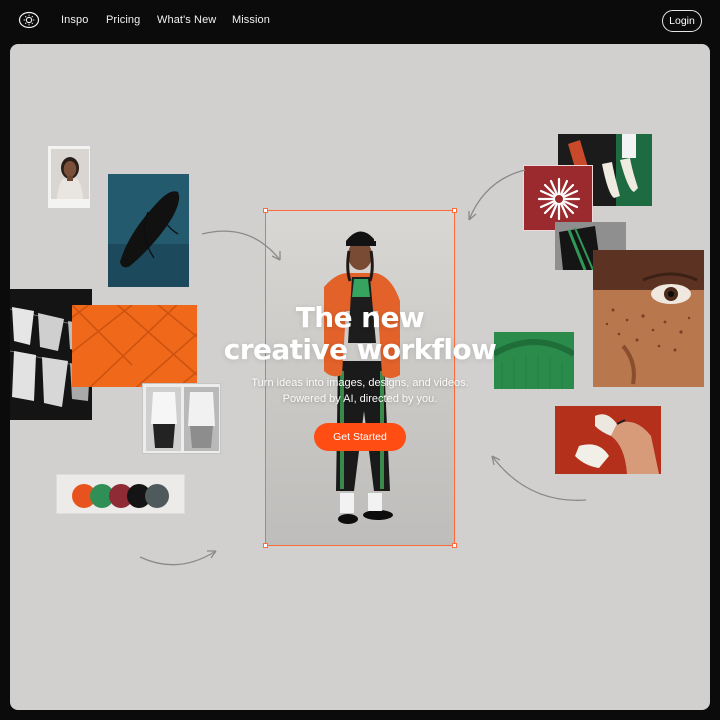 The image size is (720, 720). Describe the element at coordinates (157, 496) in the screenshot. I see `swatch-slate` at that location.